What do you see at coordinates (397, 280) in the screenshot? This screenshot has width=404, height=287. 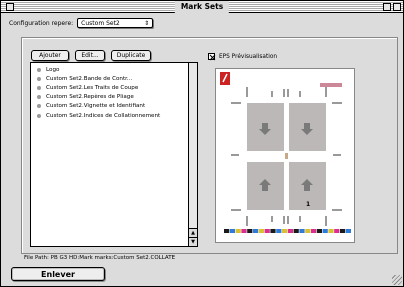 I see `resize-grip-icon` at bounding box center [397, 280].